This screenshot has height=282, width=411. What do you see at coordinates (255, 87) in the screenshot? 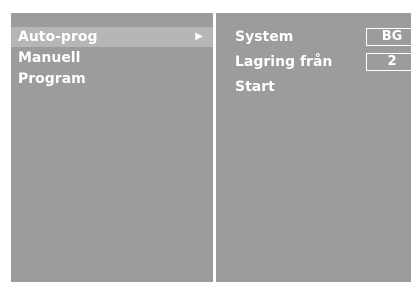
I see `setting-start-label: Start` at bounding box center [255, 87].